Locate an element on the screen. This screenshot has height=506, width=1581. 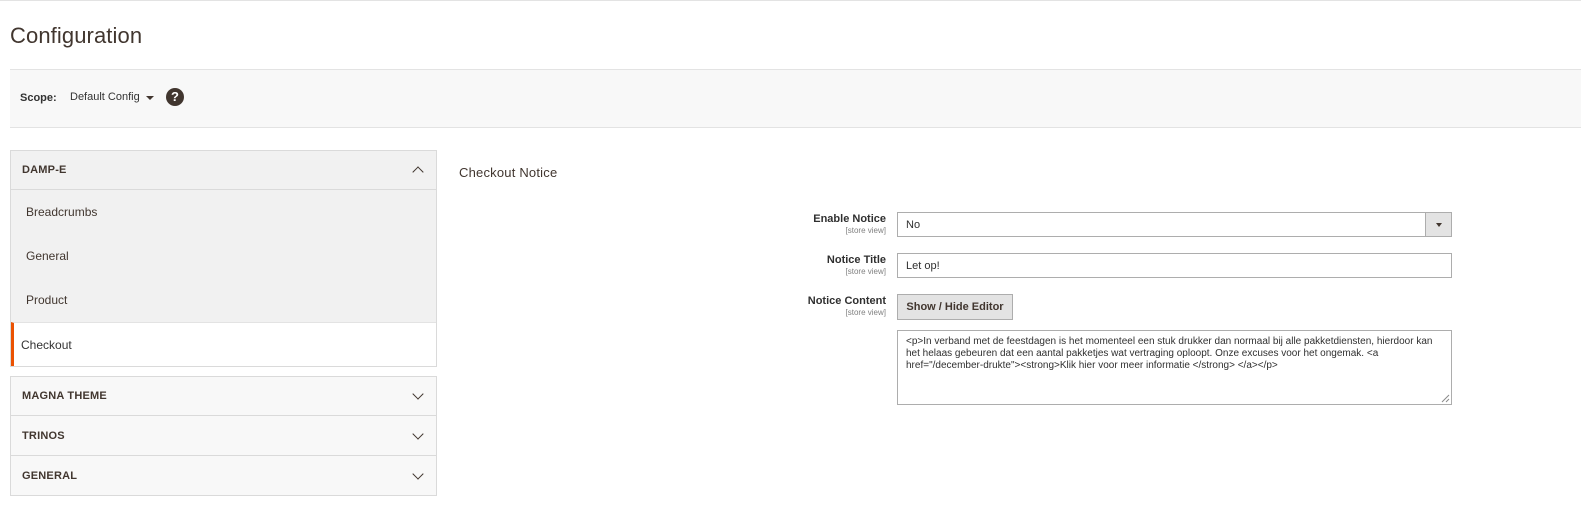
fieldset-title: Checkout Notice is located at coordinates (508, 172).